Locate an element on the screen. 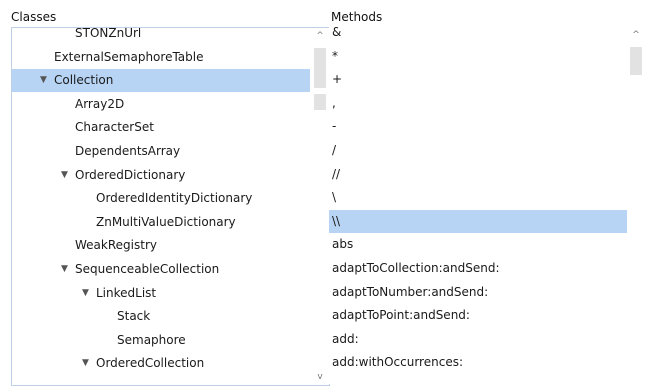  method-list-item-label: \ is located at coordinates (334, 197).